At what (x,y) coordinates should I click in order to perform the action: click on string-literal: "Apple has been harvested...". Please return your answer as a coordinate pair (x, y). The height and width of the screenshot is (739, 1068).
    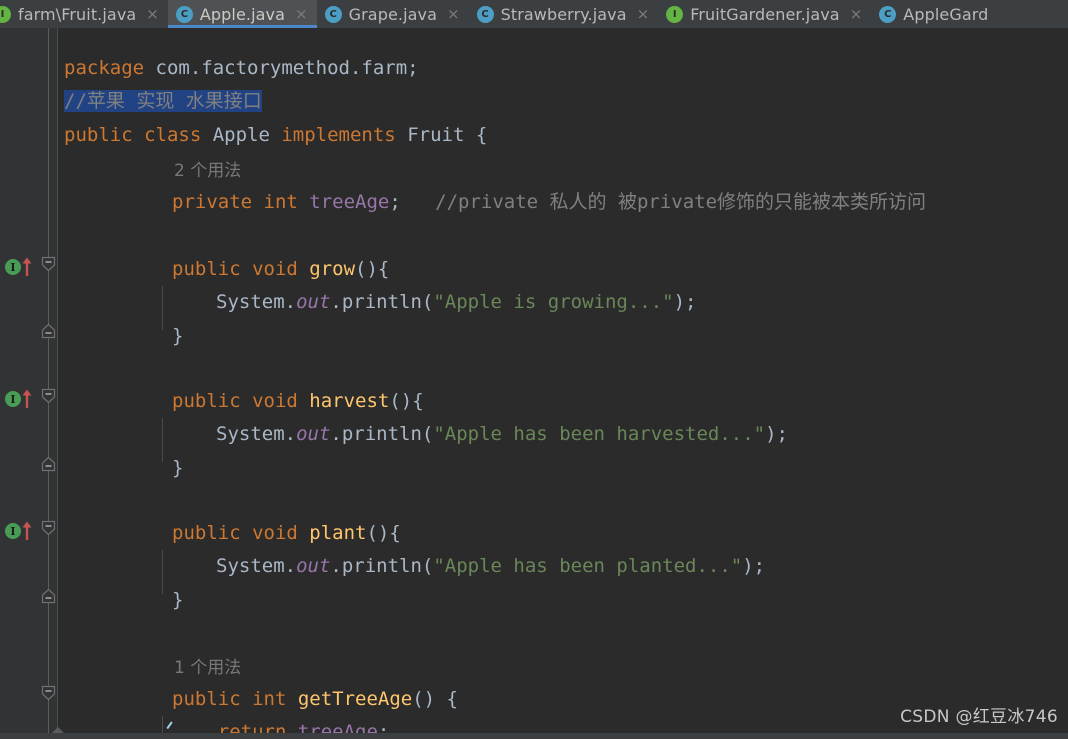
    Looking at the image, I should click on (599, 434).